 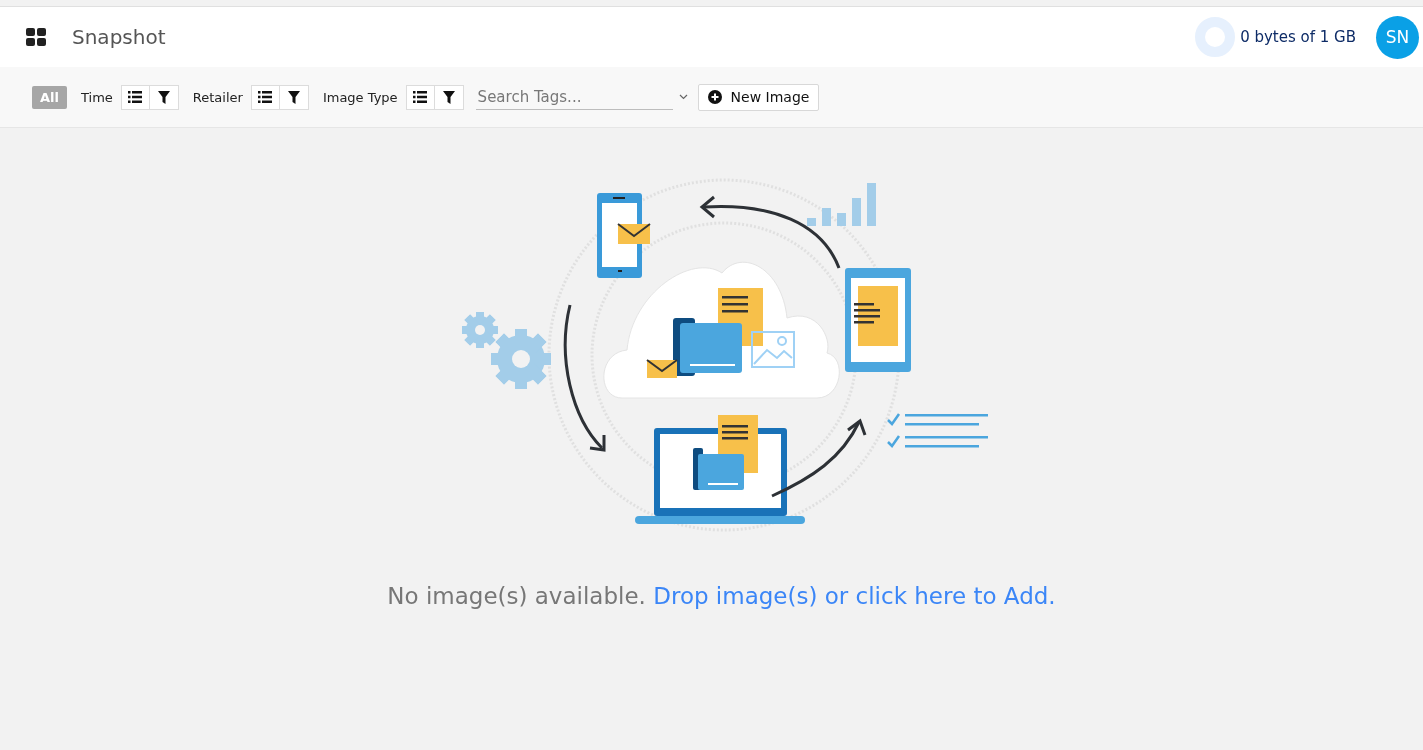 I want to click on plus-circle-icon, so click(x=714, y=97).